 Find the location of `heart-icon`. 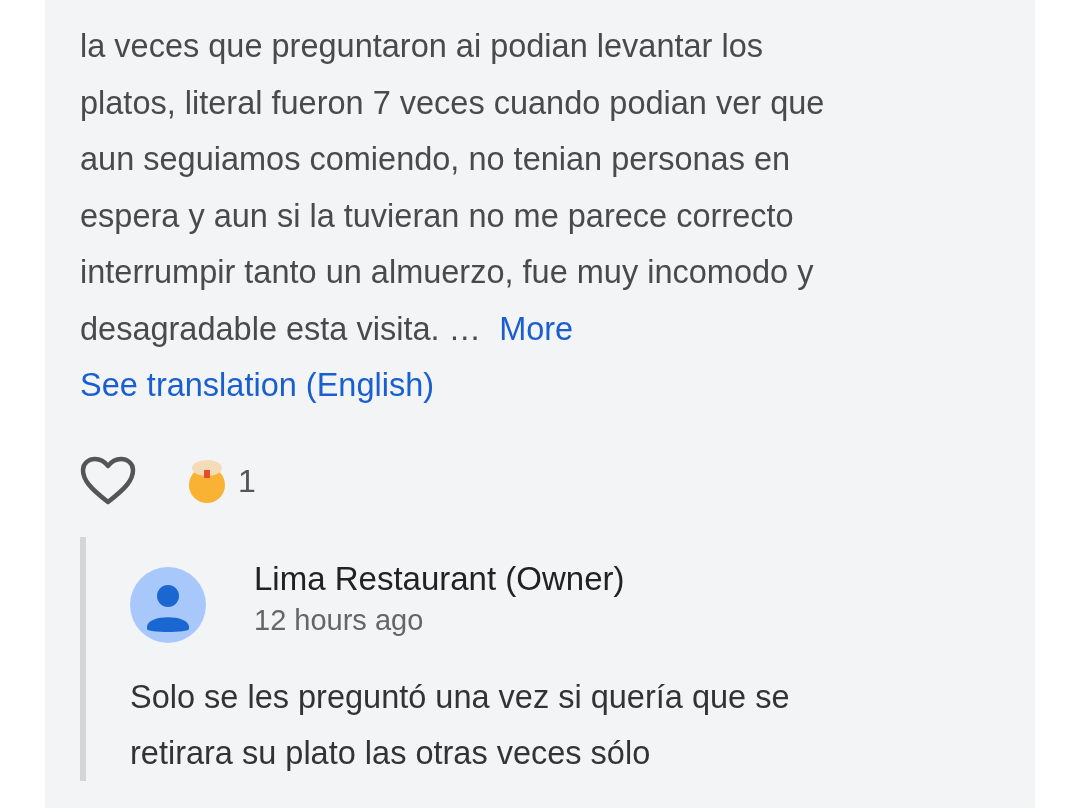

heart-icon is located at coordinates (108, 481).